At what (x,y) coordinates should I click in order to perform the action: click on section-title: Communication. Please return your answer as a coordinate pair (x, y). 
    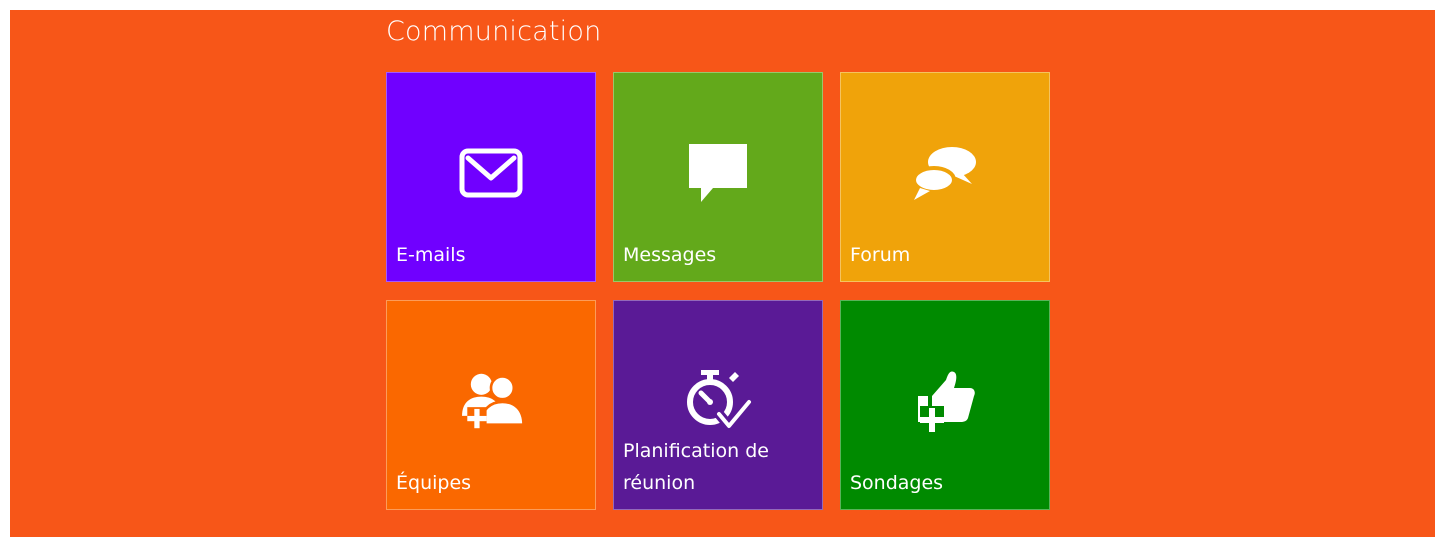
    Looking at the image, I should click on (494, 31).